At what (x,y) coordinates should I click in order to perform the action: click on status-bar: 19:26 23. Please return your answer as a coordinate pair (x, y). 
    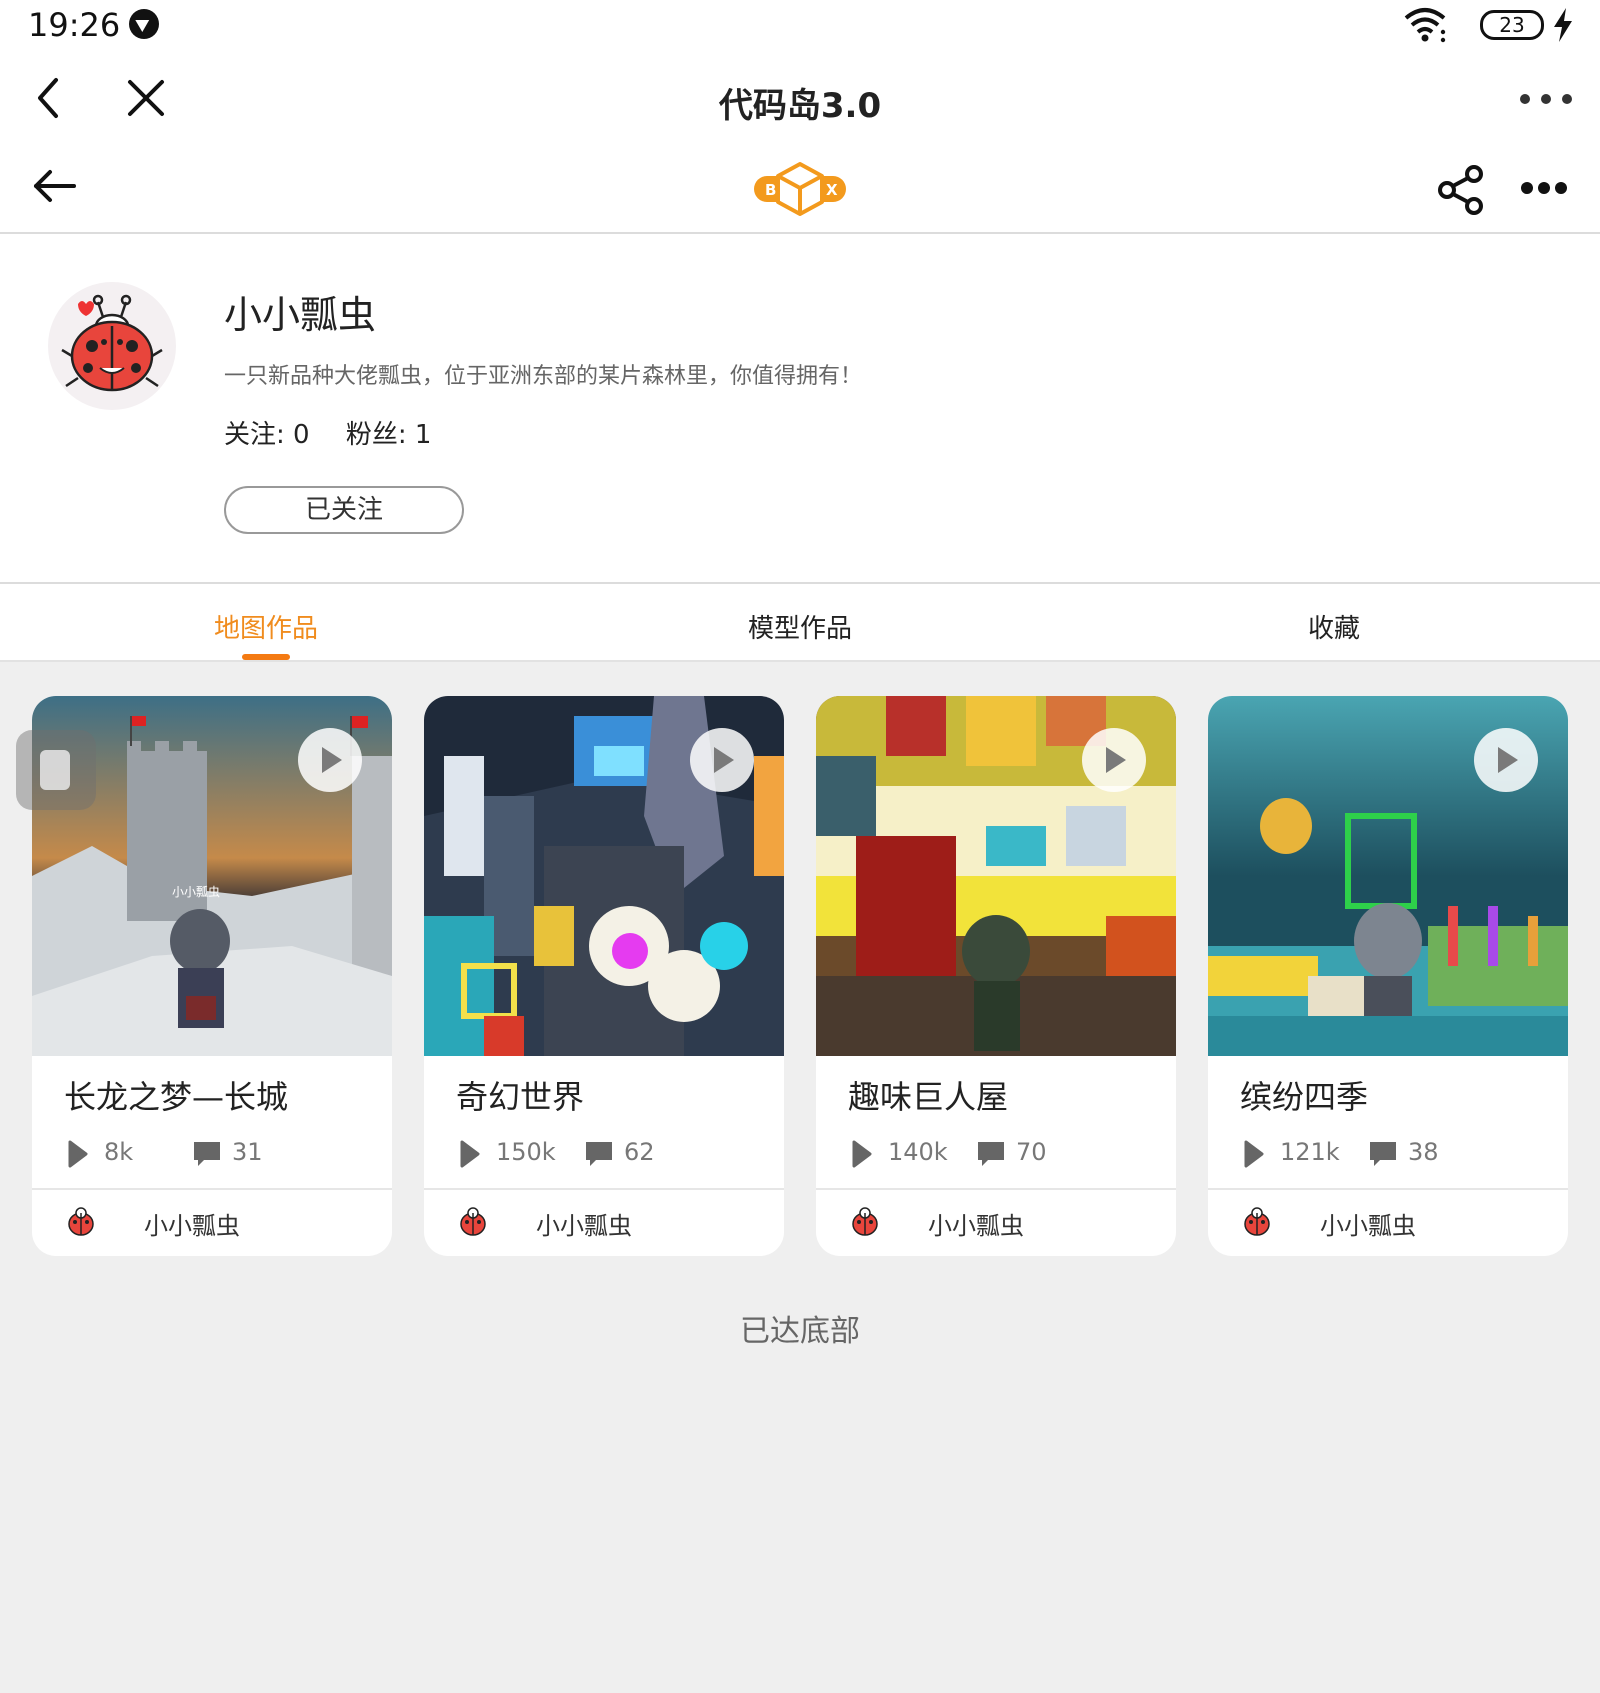
    Looking at the image, I should click on (800, 26).